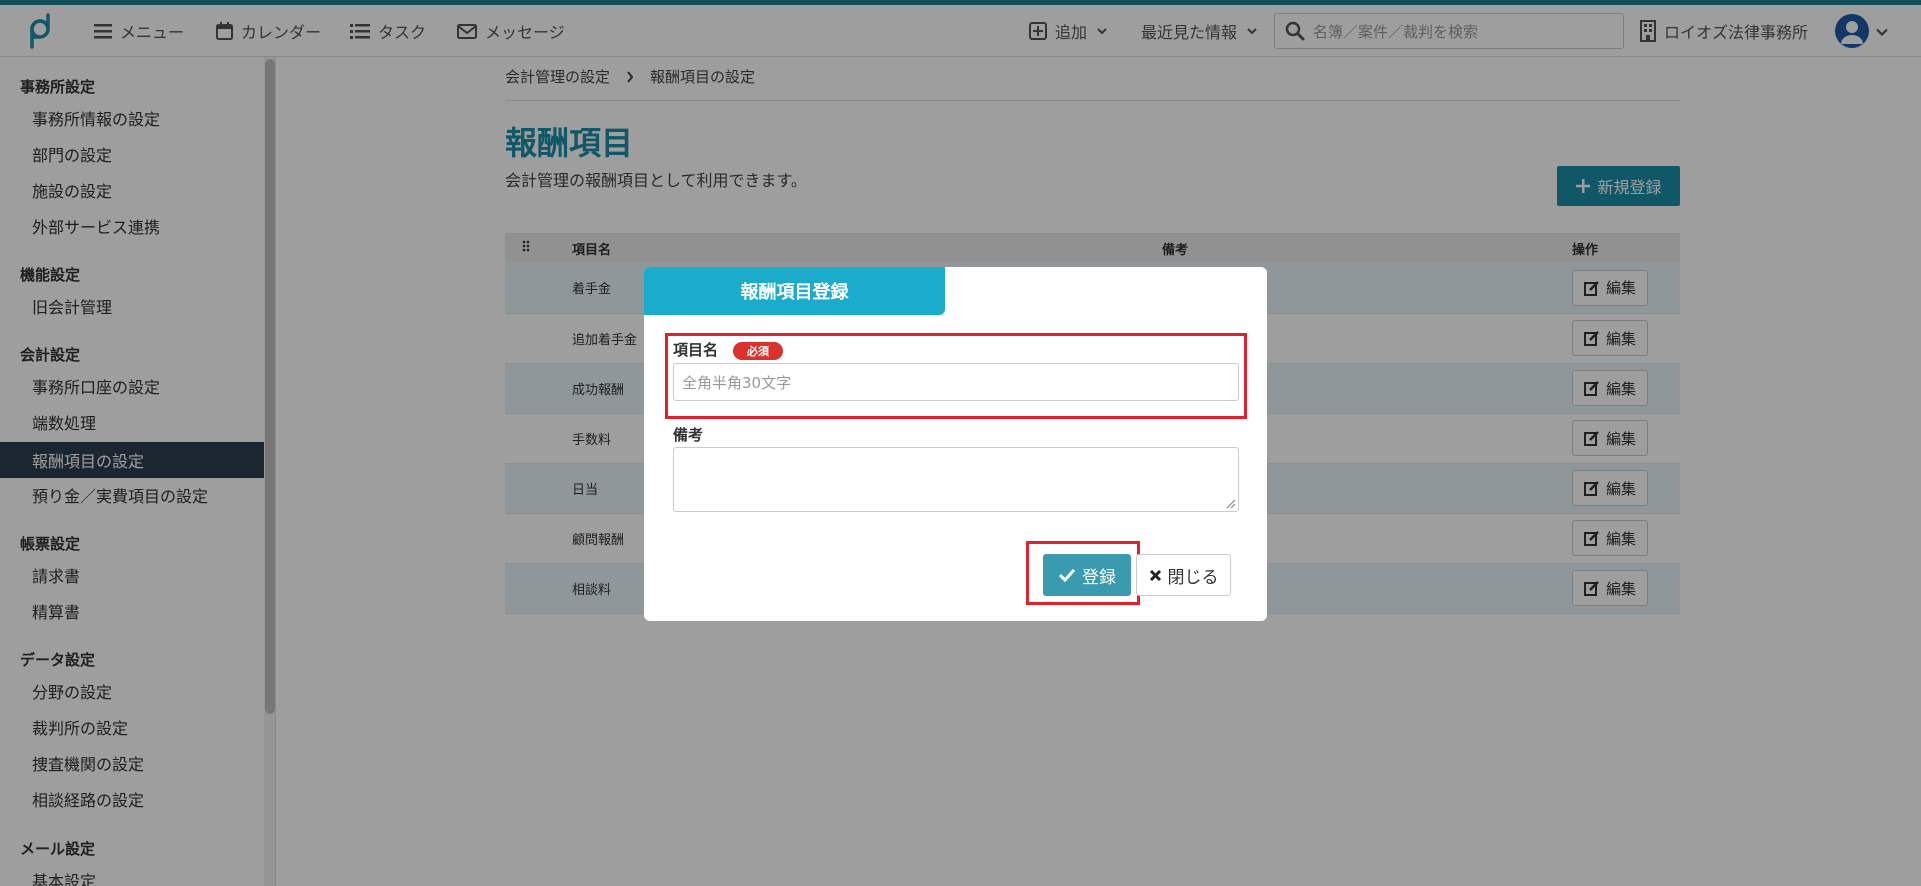 This screenshot has width=1921, height=886. What do you see at coordinates (956, 382) in the screenshot?
I see `item-name-input: 全角半角30文字` at bounding box center [956, 382].